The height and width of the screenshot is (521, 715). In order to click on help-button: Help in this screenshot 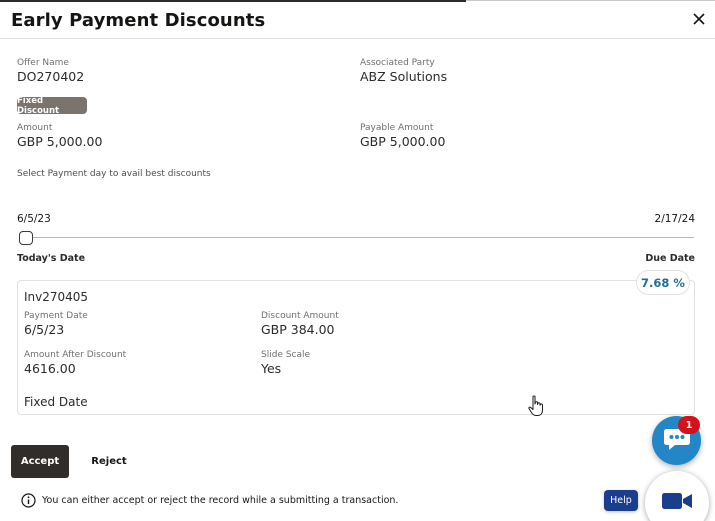, I will do `click(621, 500)`.